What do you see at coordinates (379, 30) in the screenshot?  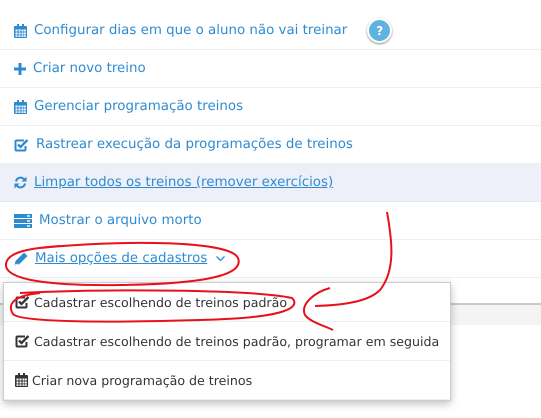 I see `help-badge: ?` at bounding box center [379, 30].